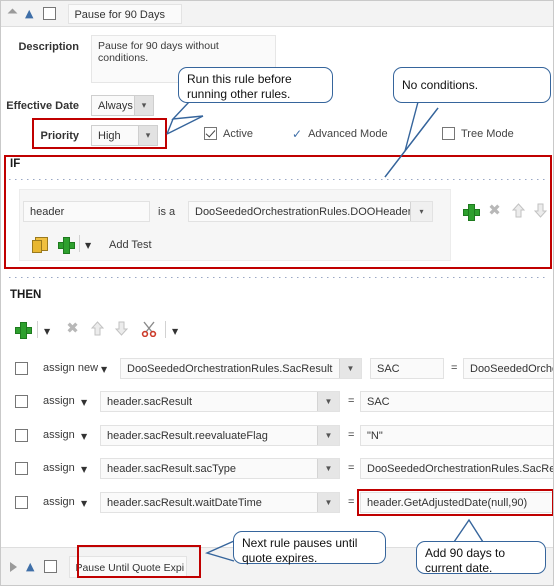 The height and width of the screenshot is (586, 554). I want to click on next-rule-callout-line2: quote expires., so click(280, 558).